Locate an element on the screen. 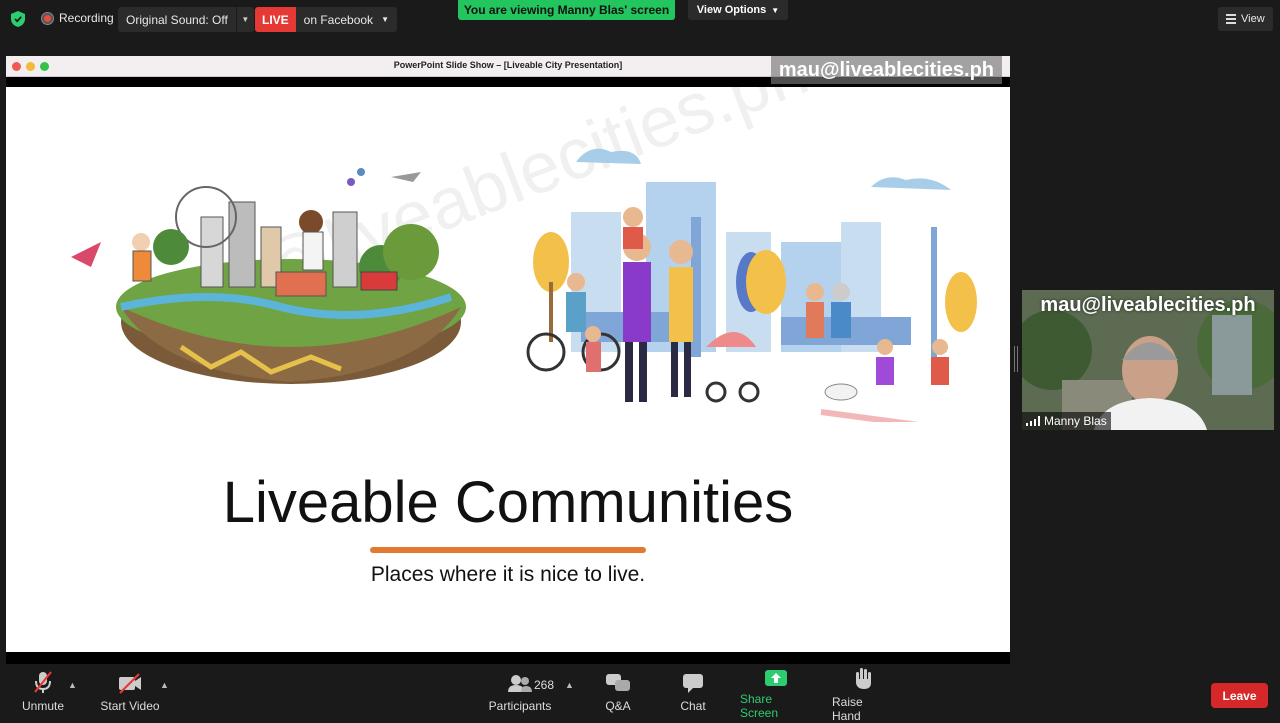 Image resolution: width=1280 pixels, height=723 pixels. recording-label: Recording is located at coordinates (86, 18).